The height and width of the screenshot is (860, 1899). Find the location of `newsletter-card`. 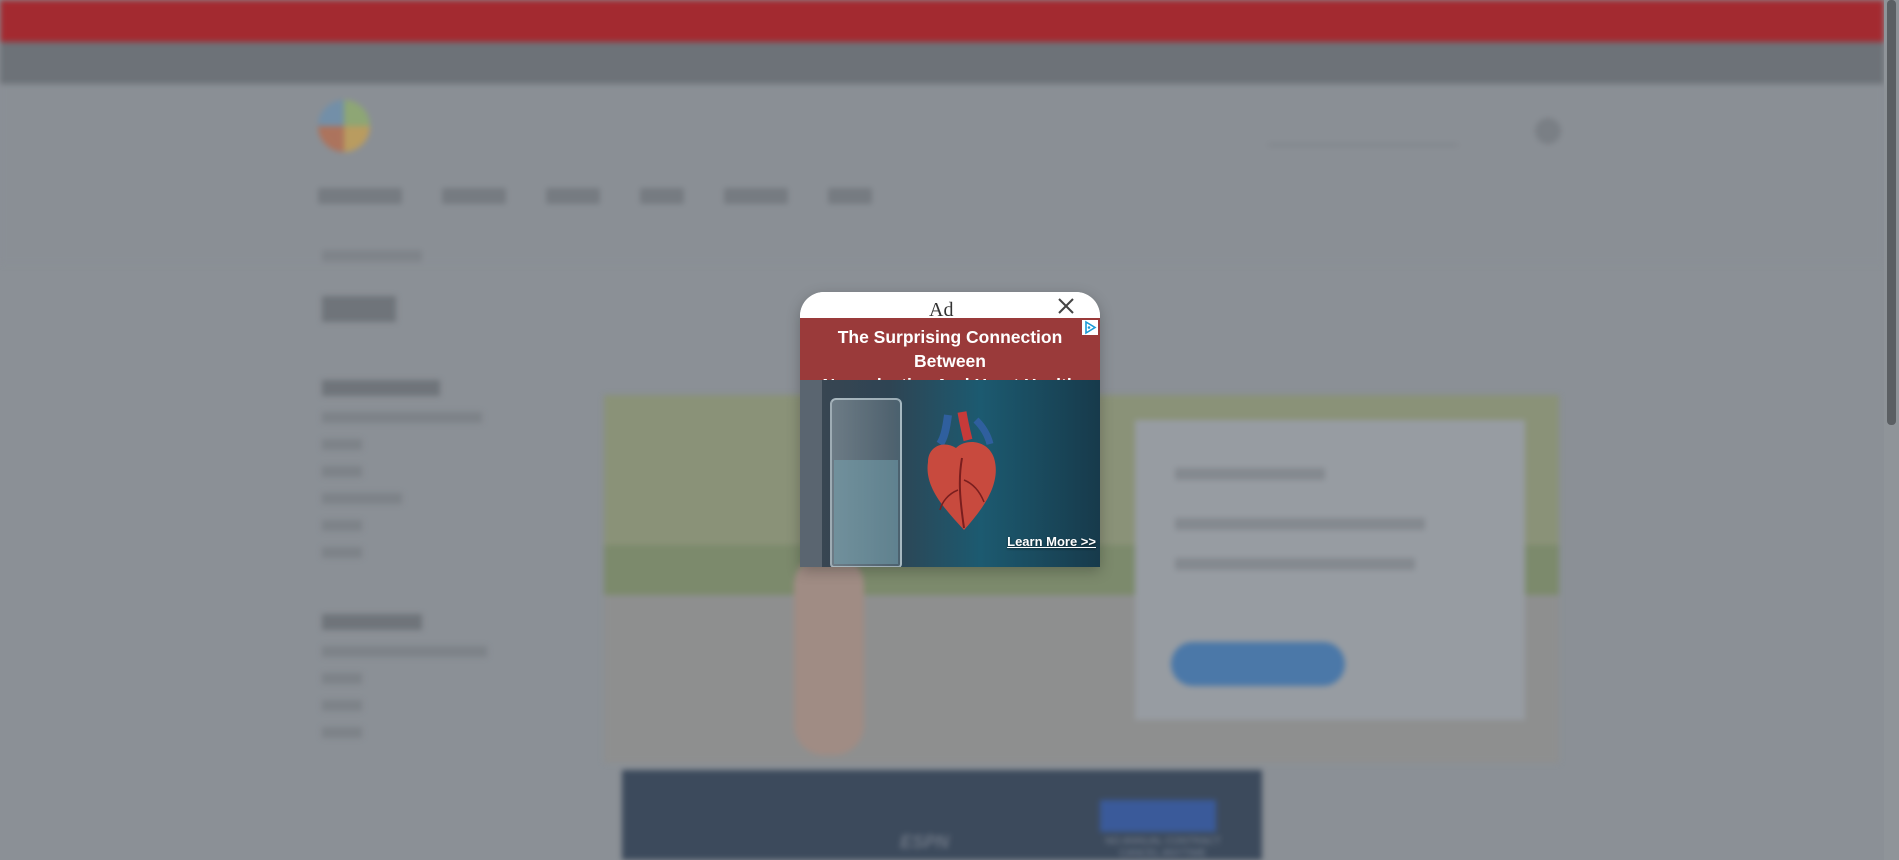

newsletter-card is located at coordinates (1330, 570).